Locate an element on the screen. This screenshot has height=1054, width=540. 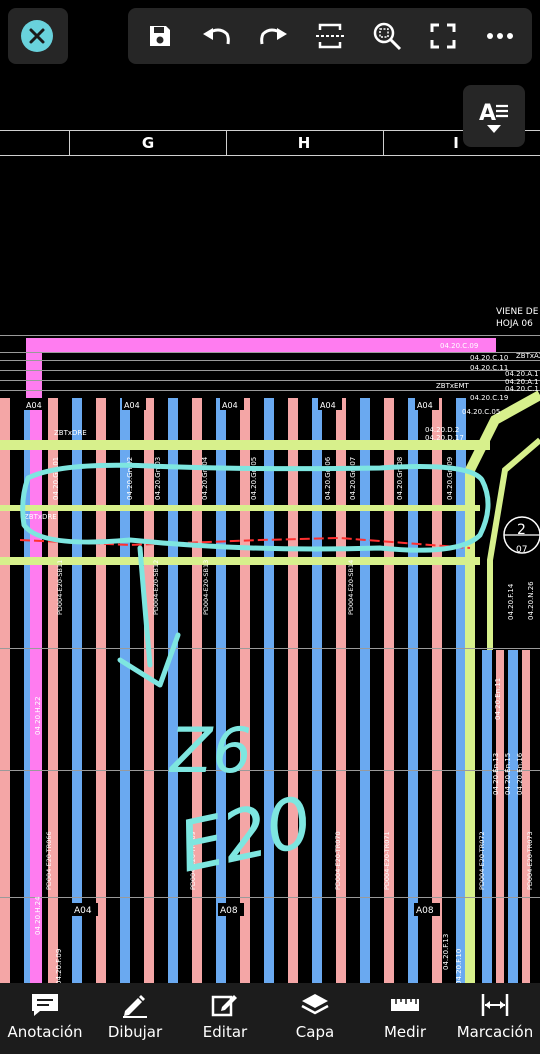
reference-circle-sub: 07 is located at coordinates (521, 550).